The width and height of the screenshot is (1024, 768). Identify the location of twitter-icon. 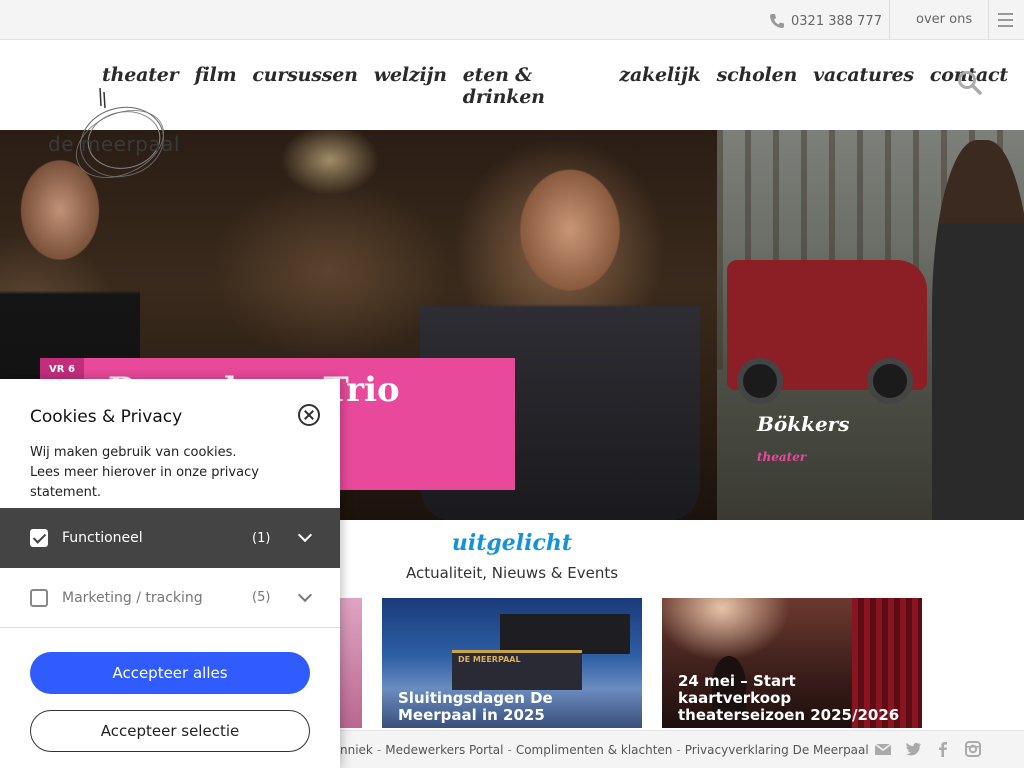
(913, 749).